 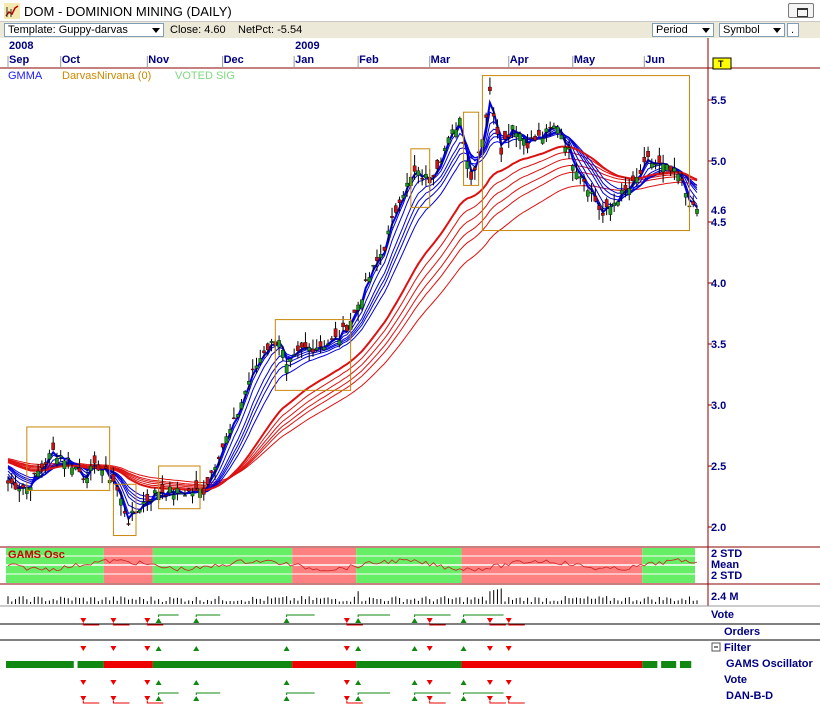 What do you see at coordinates (159, 60) in the screenshot?
I see `month-label-nov: Nov` at bounding box center [159, 60].